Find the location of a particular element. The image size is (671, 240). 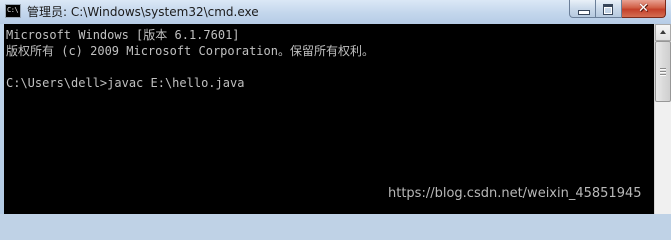

close-icon: ✕ is located at coordinates (643, 8).